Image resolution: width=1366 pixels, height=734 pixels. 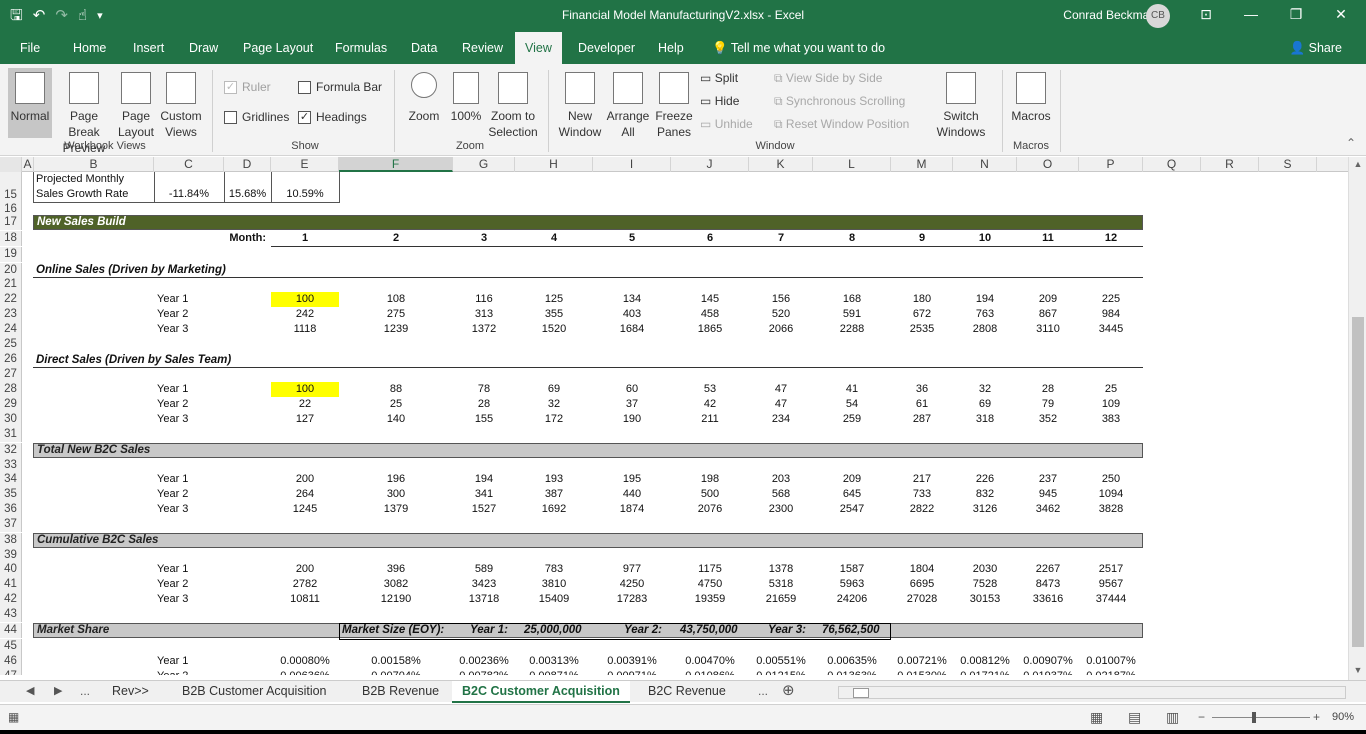 What do you see at coordinates (1048, 329) in the screenshot?
I see `data-cell: 3110` at bounding box center [1048, 329].